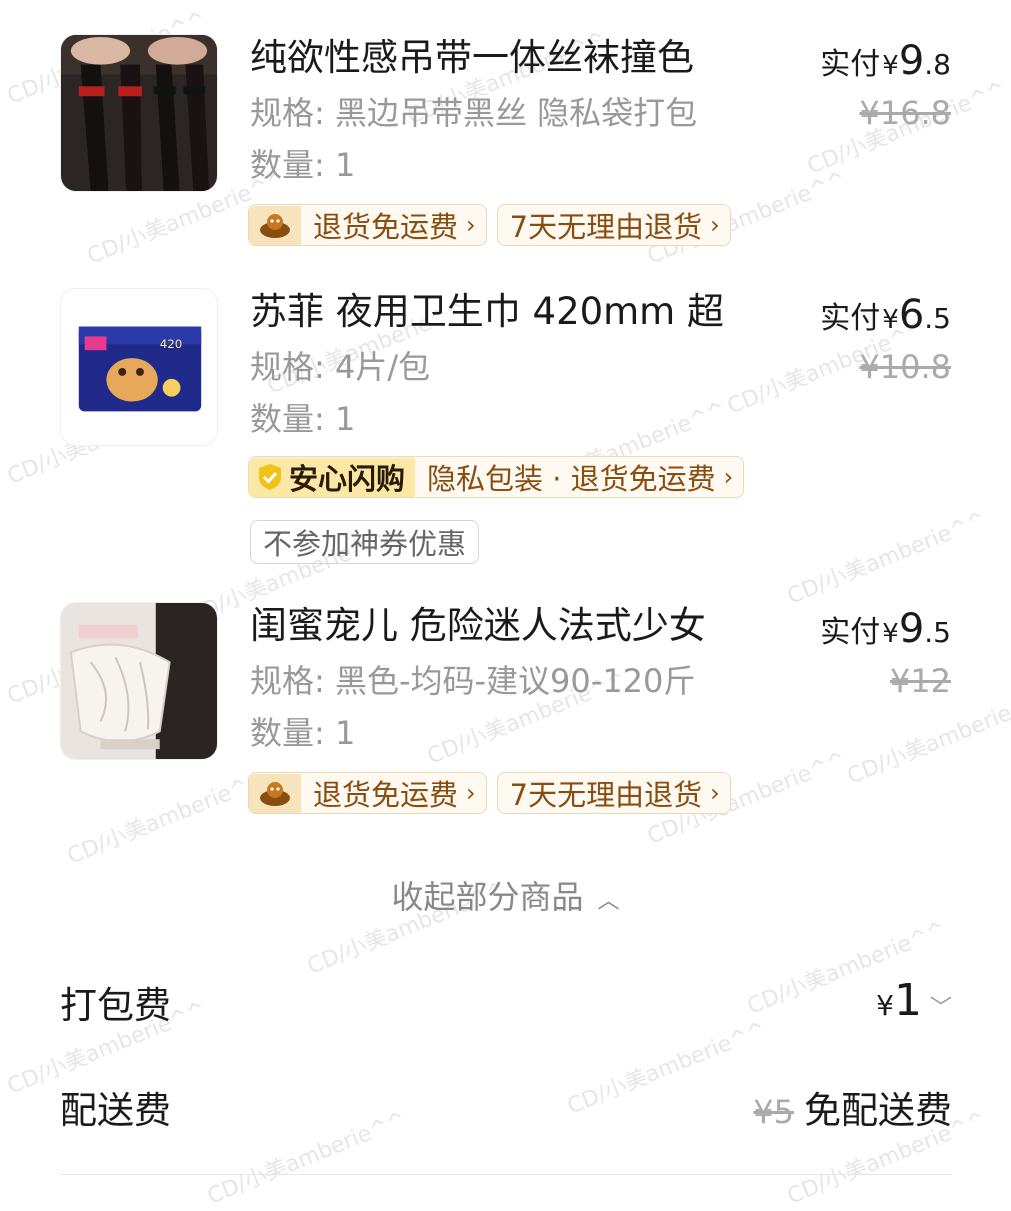  I want to click on tag-label: 隐私包装 · 退货免运费, so click(571, 479).